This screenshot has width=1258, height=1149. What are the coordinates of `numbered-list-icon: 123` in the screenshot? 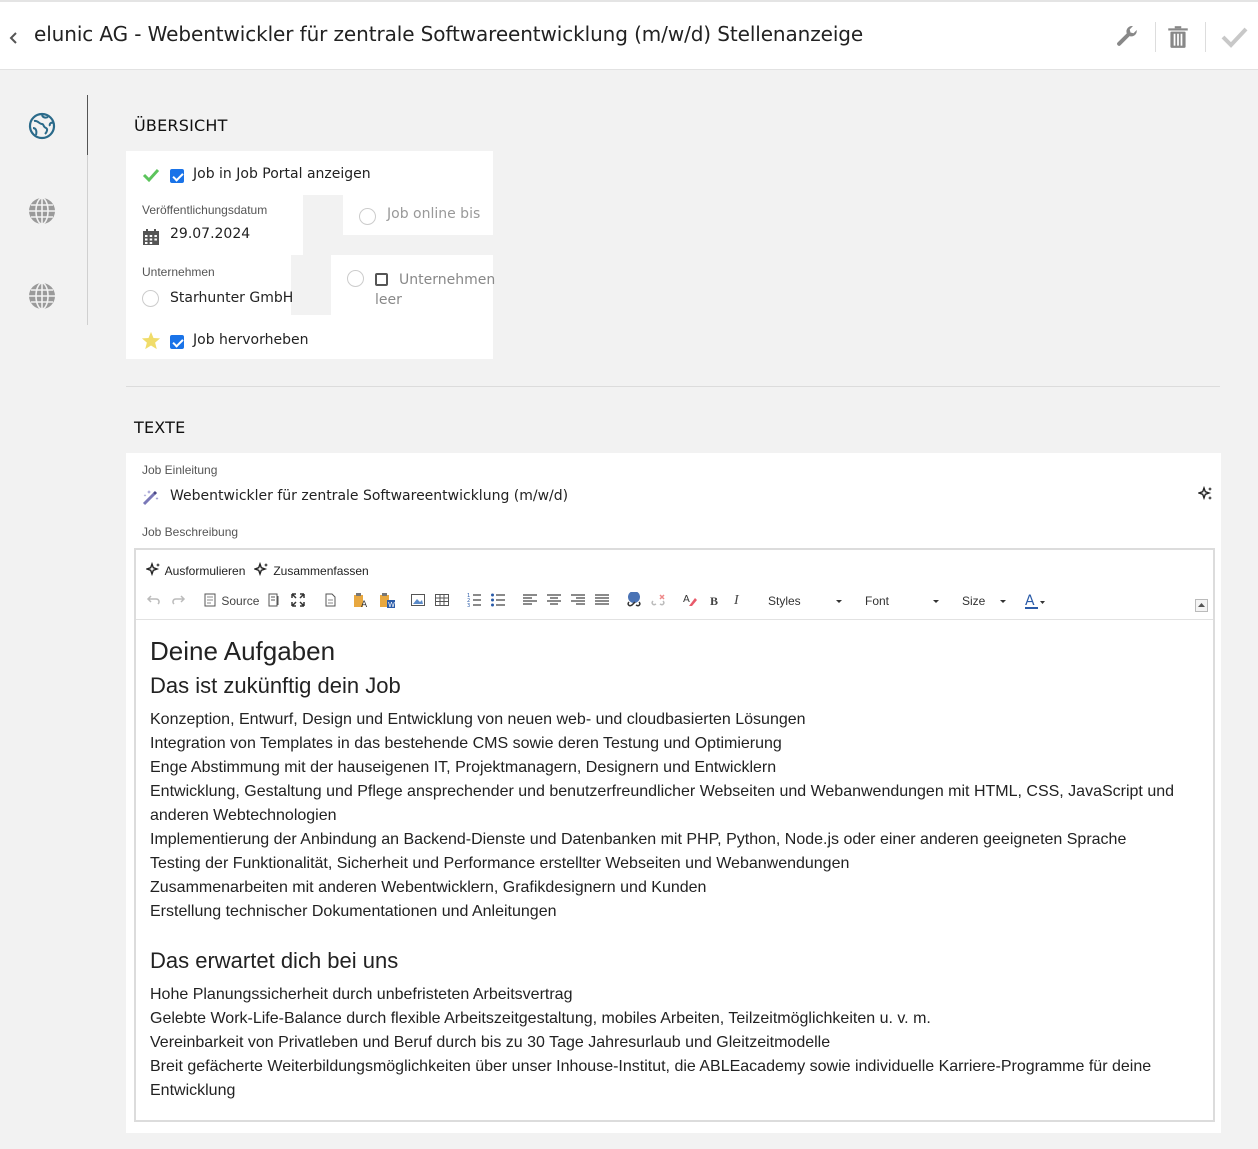 It's located at (474, 601).